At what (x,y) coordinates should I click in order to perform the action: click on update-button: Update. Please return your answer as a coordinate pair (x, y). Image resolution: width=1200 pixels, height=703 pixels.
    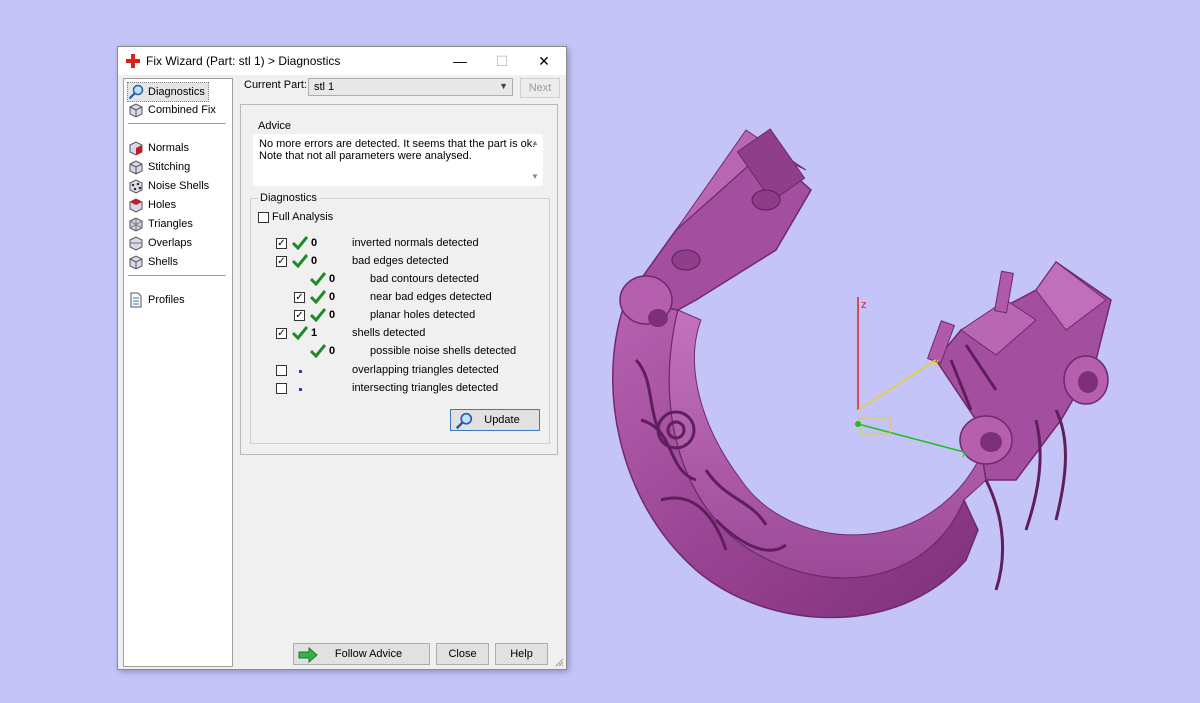
    Looking at the image, I should click on (495, 420).